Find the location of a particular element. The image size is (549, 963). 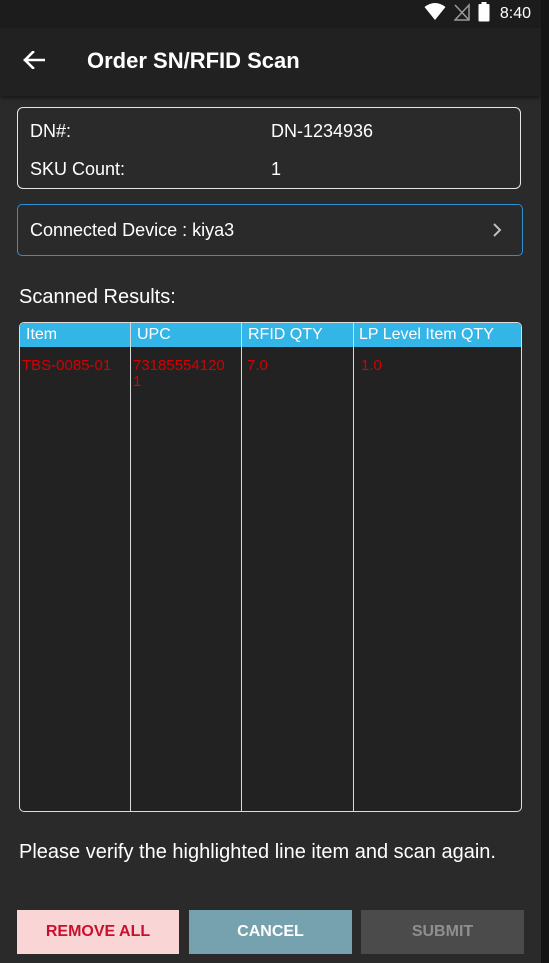

wifi-icon is located at coordinates (435, 14).